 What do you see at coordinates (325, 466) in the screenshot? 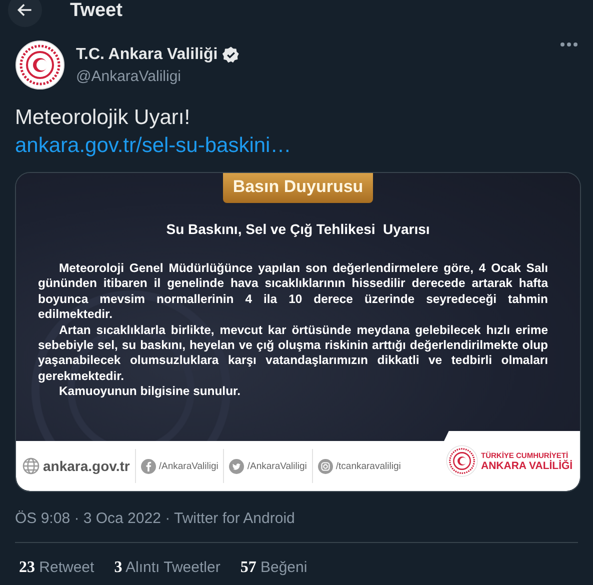
I see `instagram-icon` at bounding box center [325, 466].